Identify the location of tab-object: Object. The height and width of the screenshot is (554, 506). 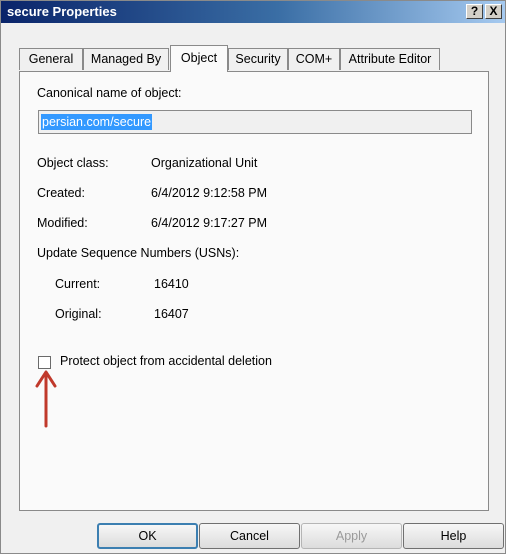
(199, 58).